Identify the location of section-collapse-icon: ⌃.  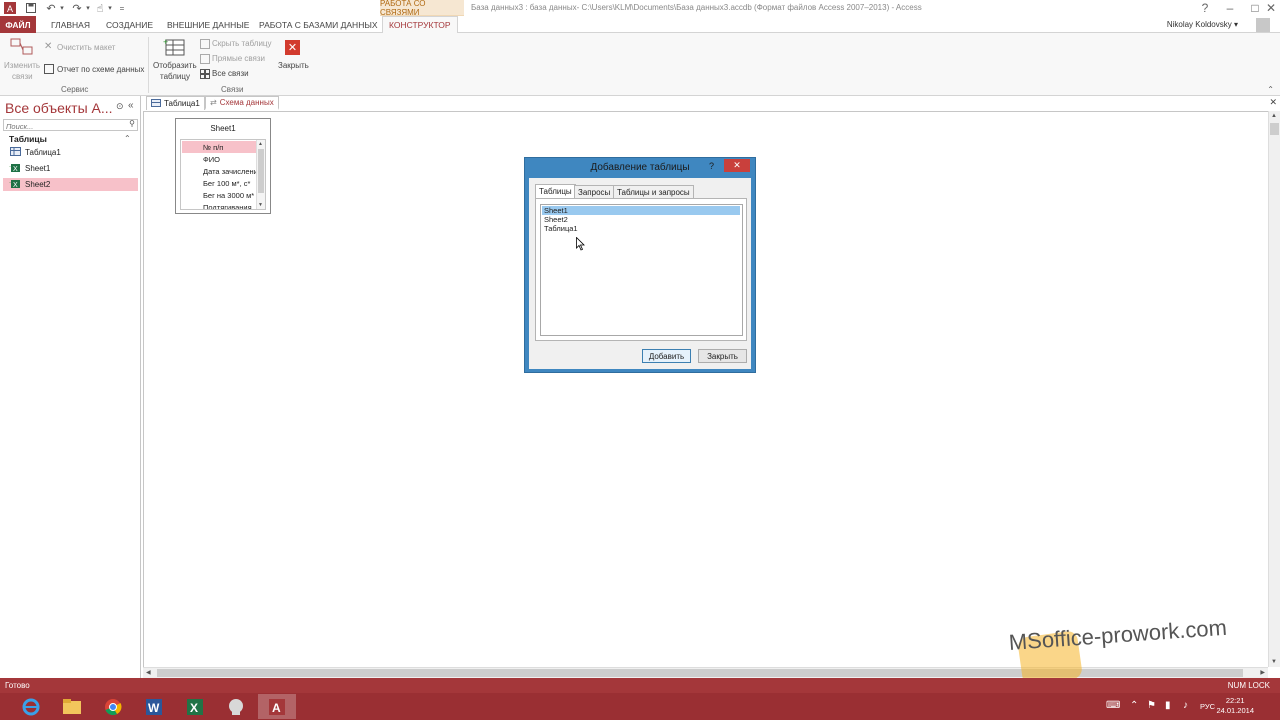
(127, 138).